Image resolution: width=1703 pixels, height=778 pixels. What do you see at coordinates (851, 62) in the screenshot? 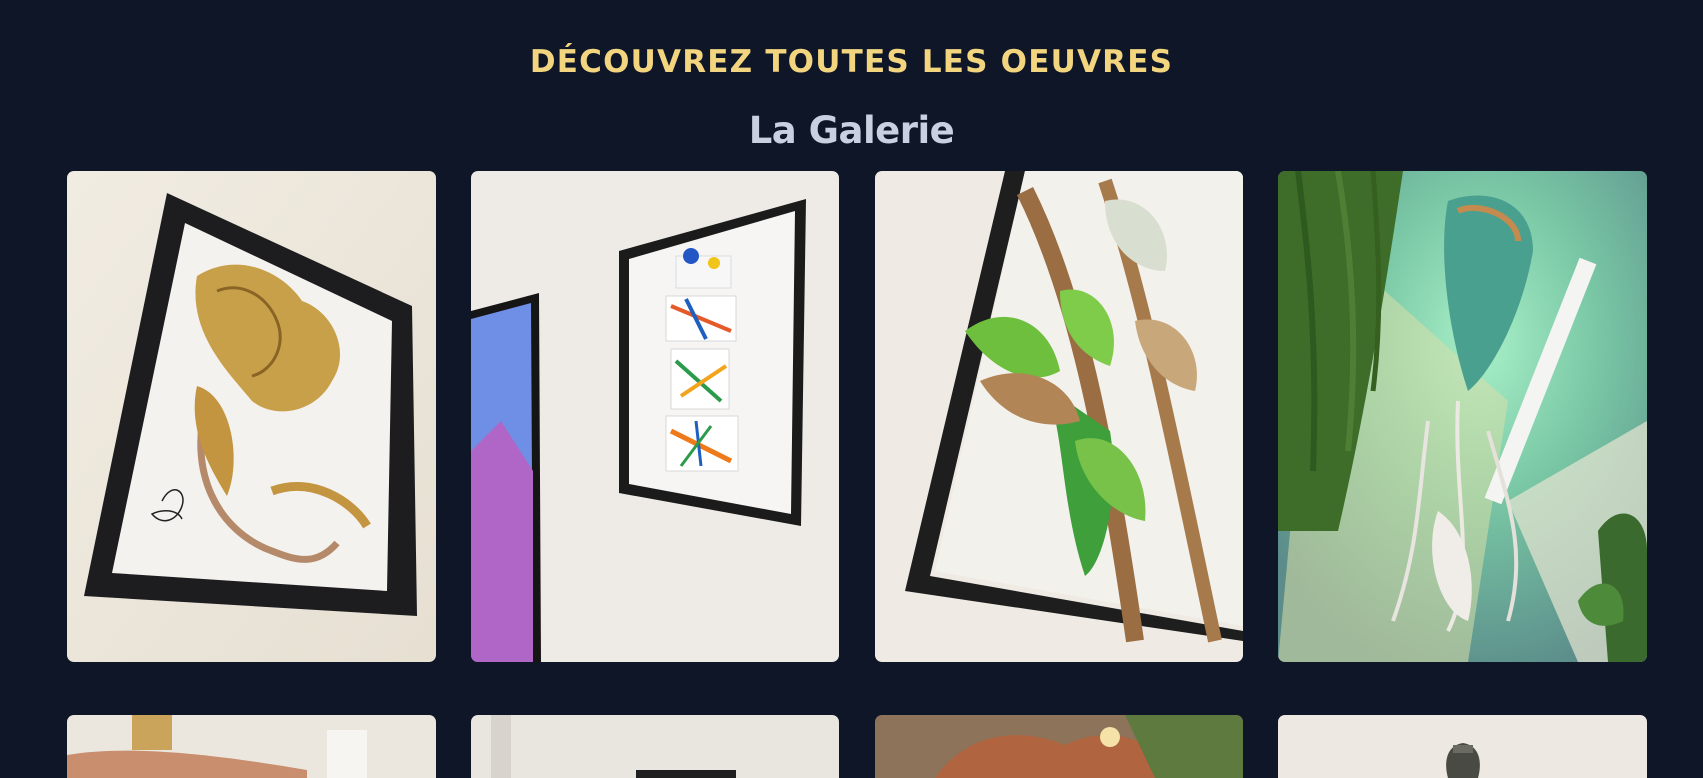
I see `section-eyebrow: DÉCOUVREZ TOUTES LES OEUVRES` at bounding box center [851, 62].